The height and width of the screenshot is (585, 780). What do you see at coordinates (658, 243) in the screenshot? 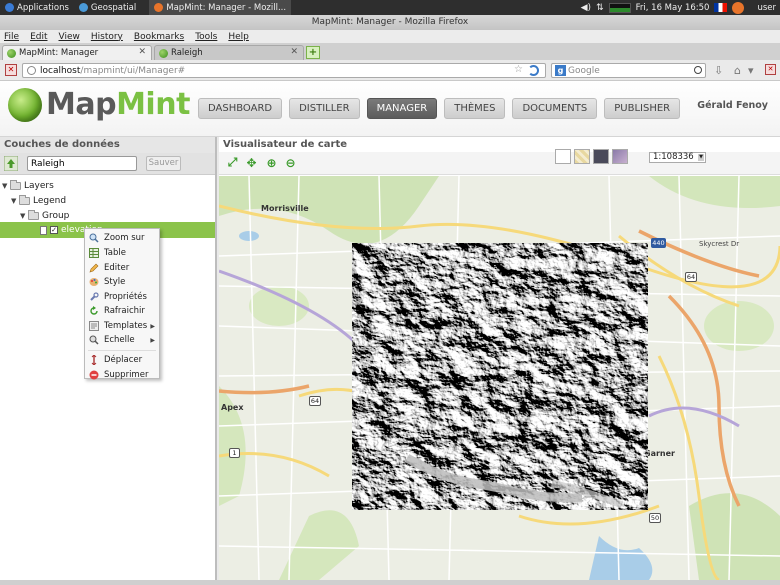
I see `route-shield-440: 440` at bounding box center [658, 243].